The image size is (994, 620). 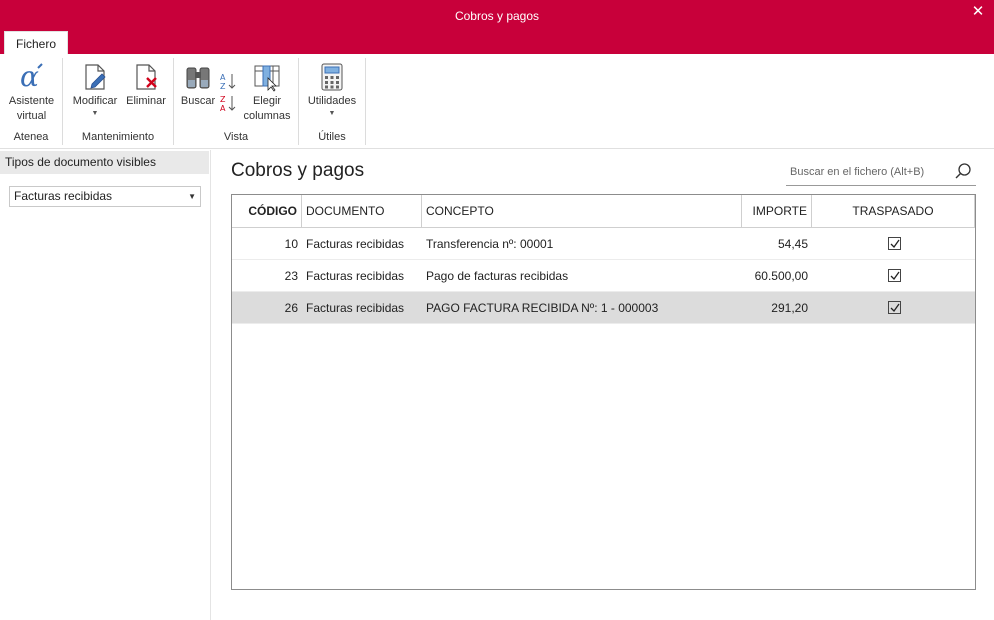 I want to click on eliminar-label: Eliminar, so click(x=146, y=101).